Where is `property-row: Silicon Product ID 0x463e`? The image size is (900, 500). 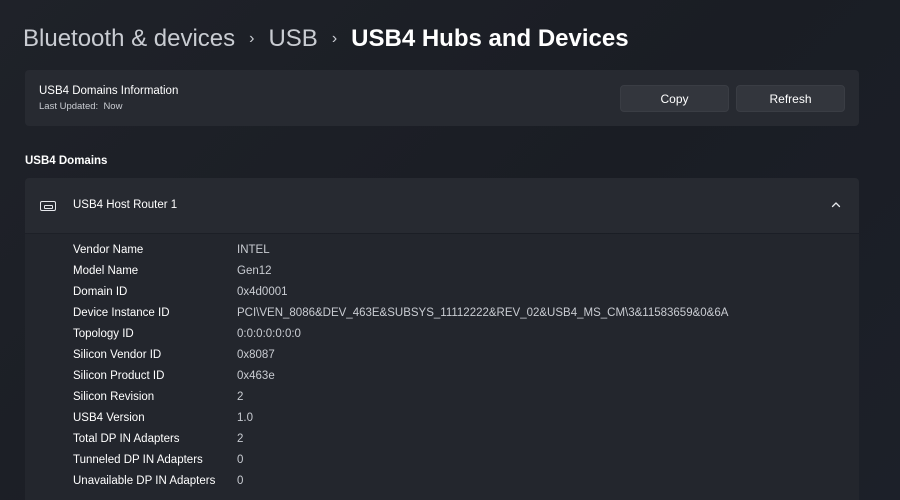 property-row: Silicon Product ID 0x463e is located at coordinates (463, 375).